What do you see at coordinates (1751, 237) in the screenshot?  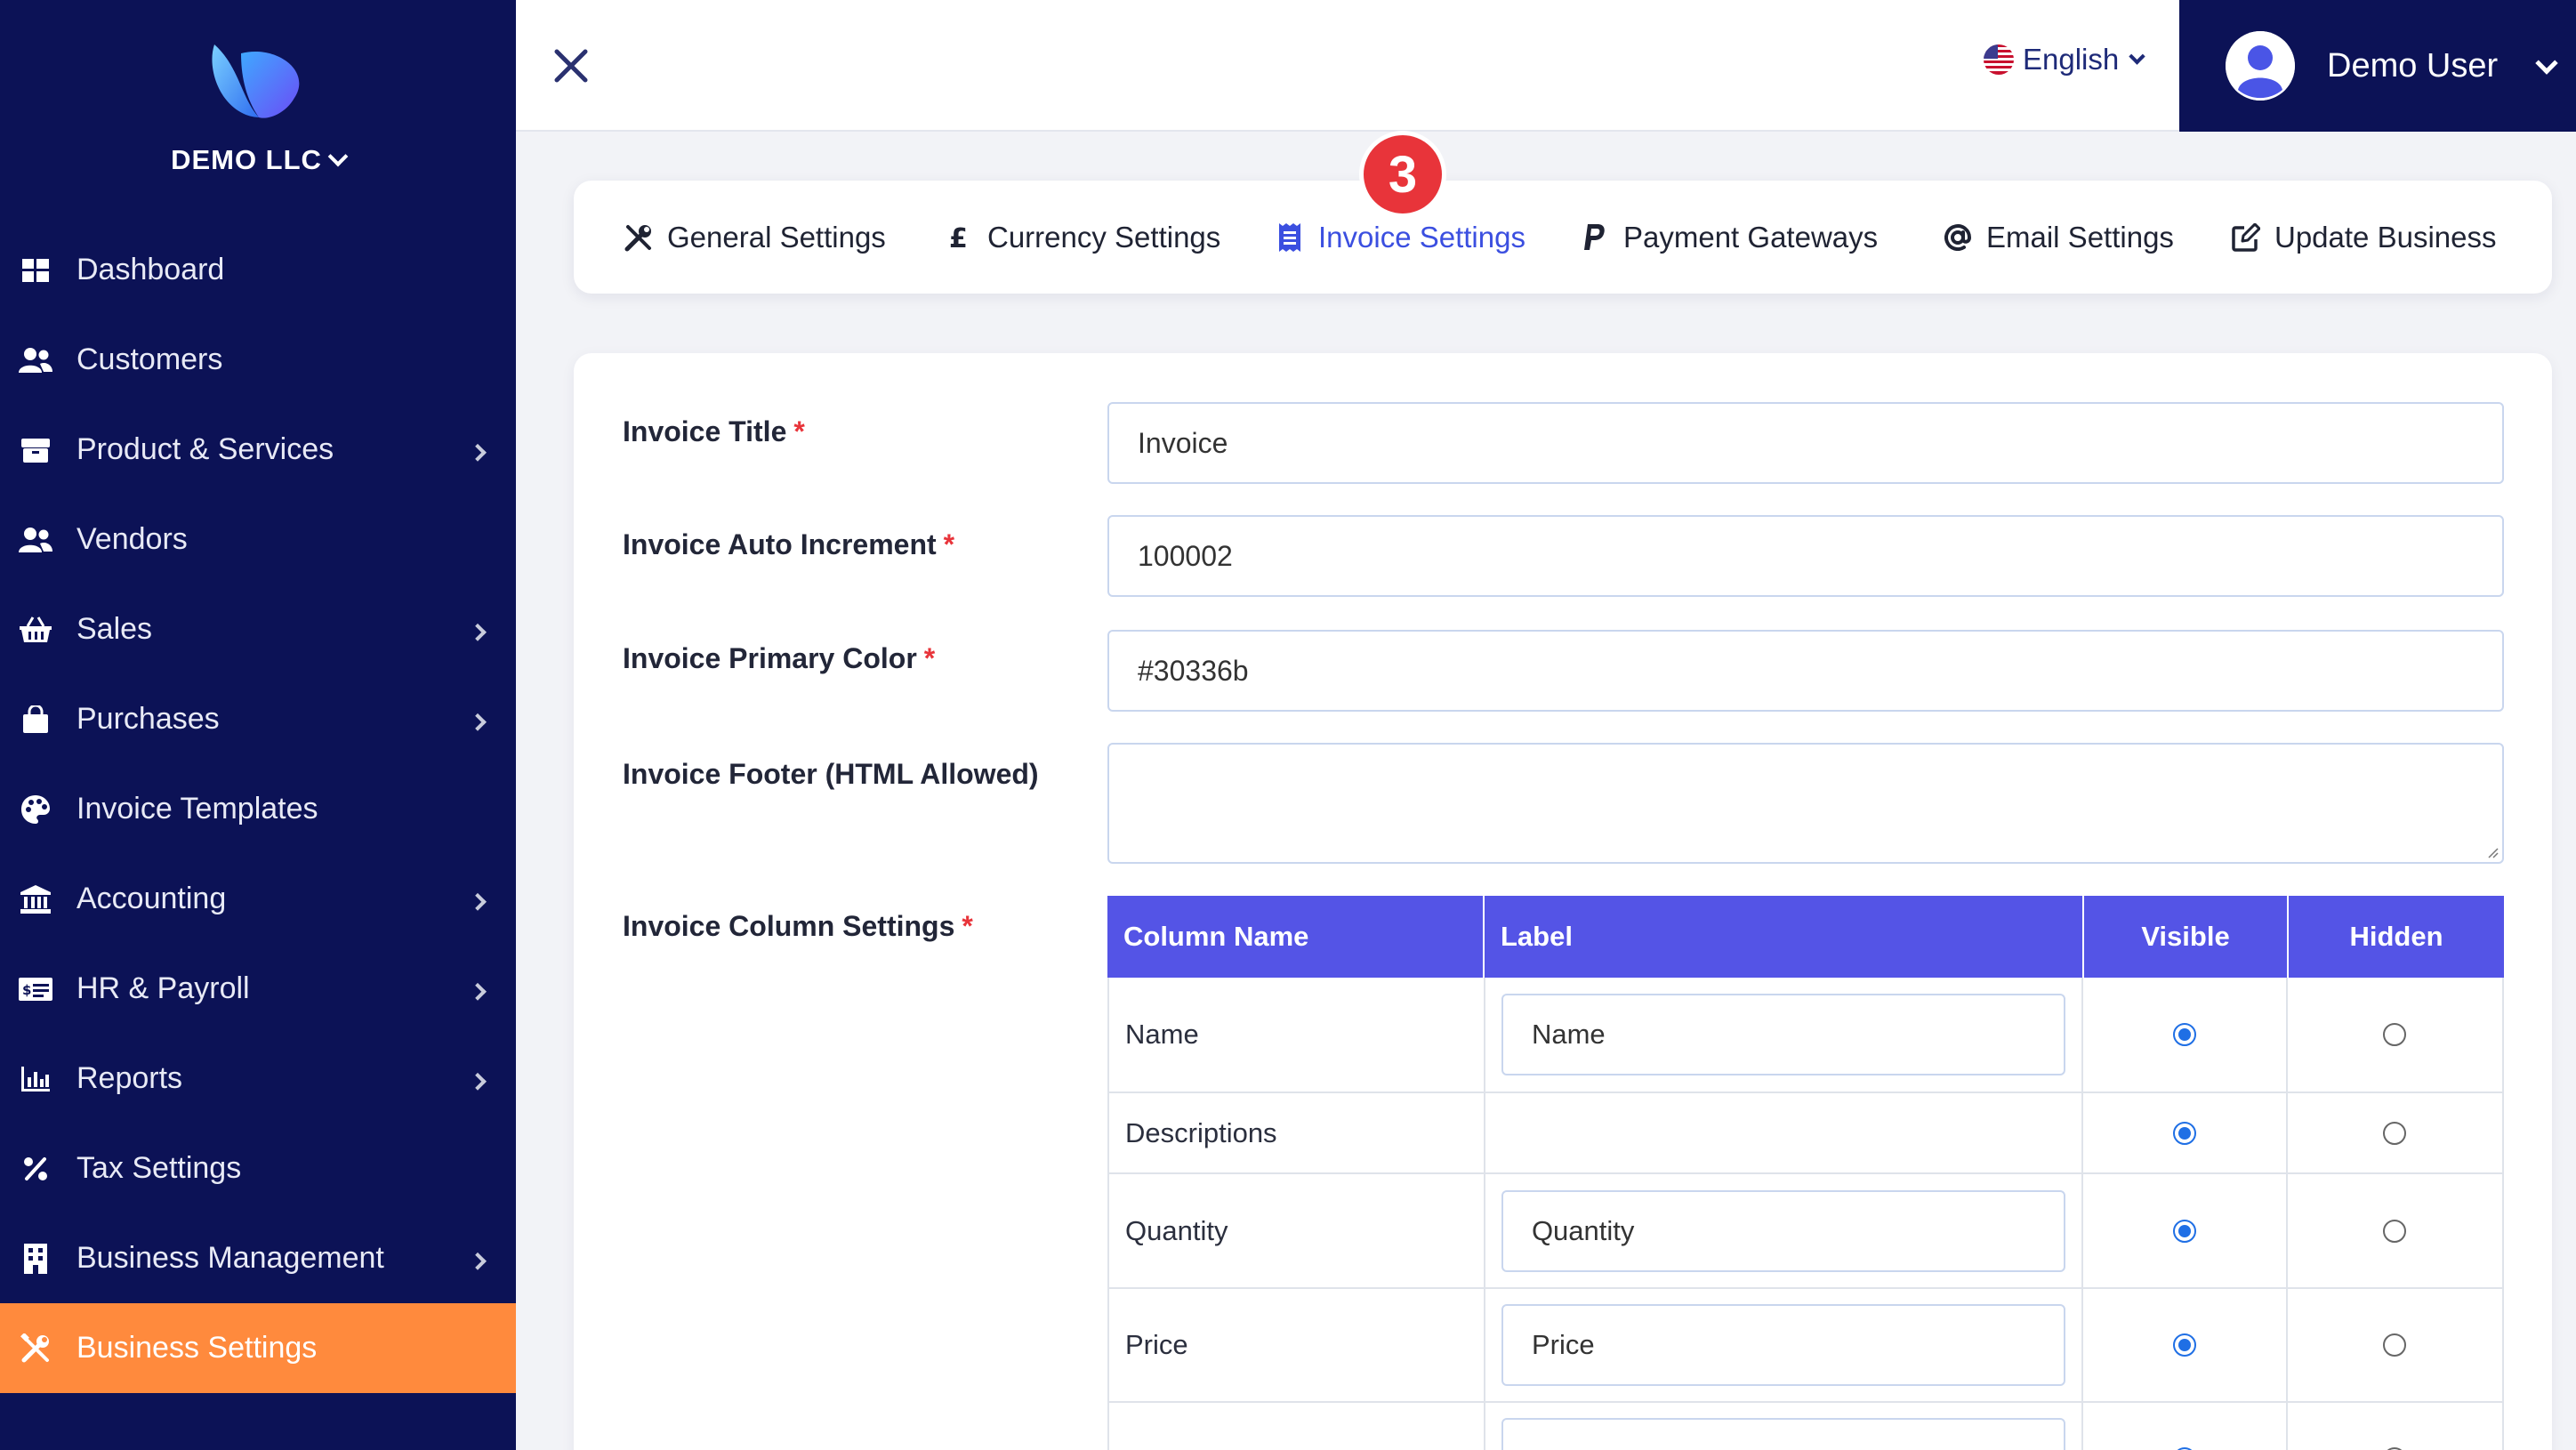 I see `tab-label: Payment Gateways` at bounding box center [1751, 237].